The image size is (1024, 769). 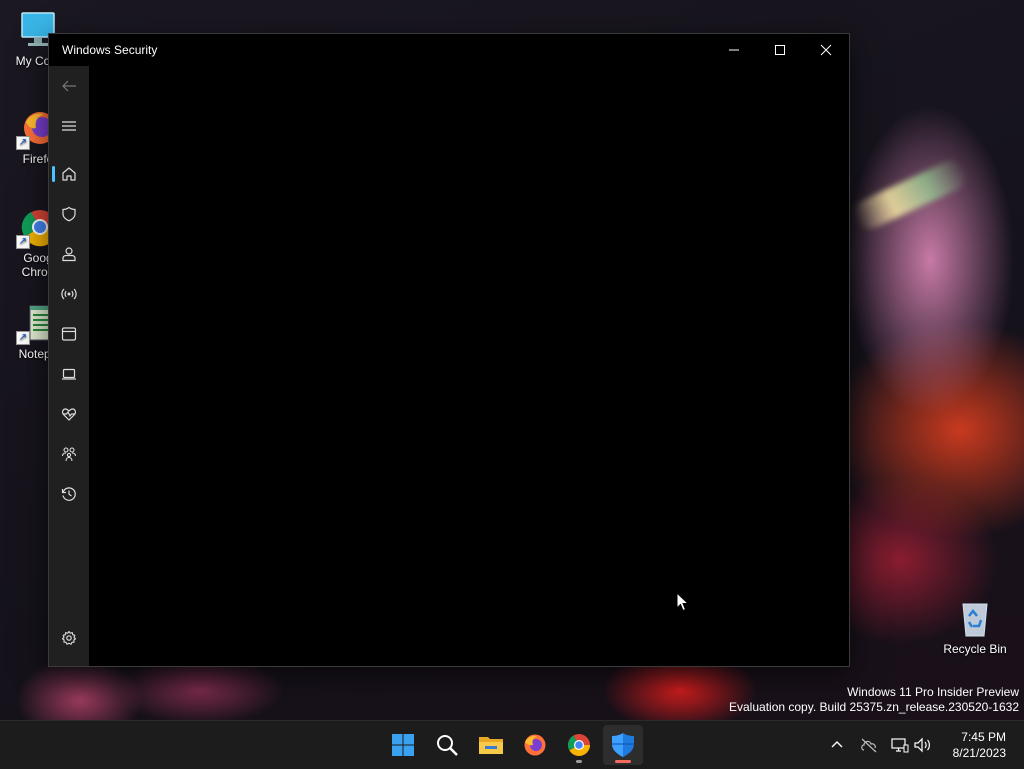 What do you see at coordinates (512, 744) in the screenshot?
I see `taskbar: 7:45 PM 8/21/2023` at bounding box center [512, 744].